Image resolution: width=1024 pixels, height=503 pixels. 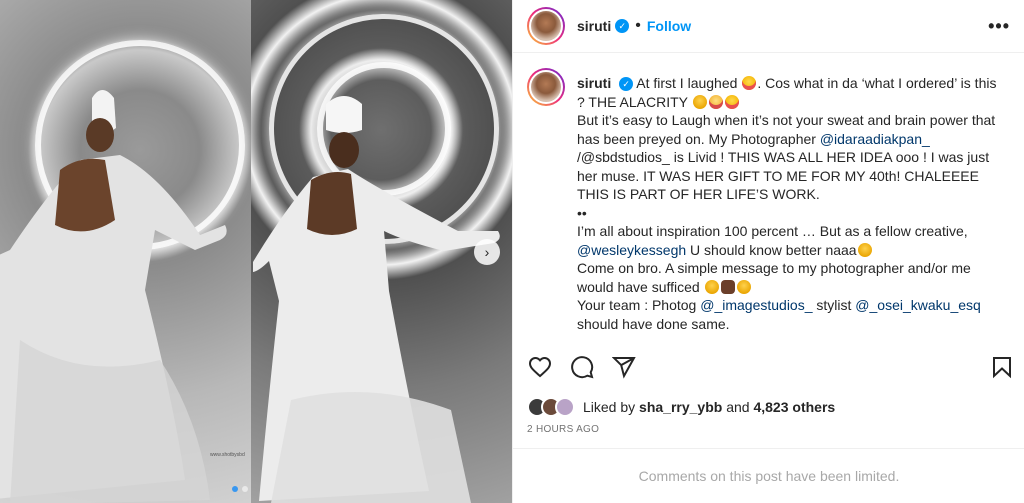 I want to click on comments-limited-notice: Comments on this post have been limited., so click(x=768, y=475).